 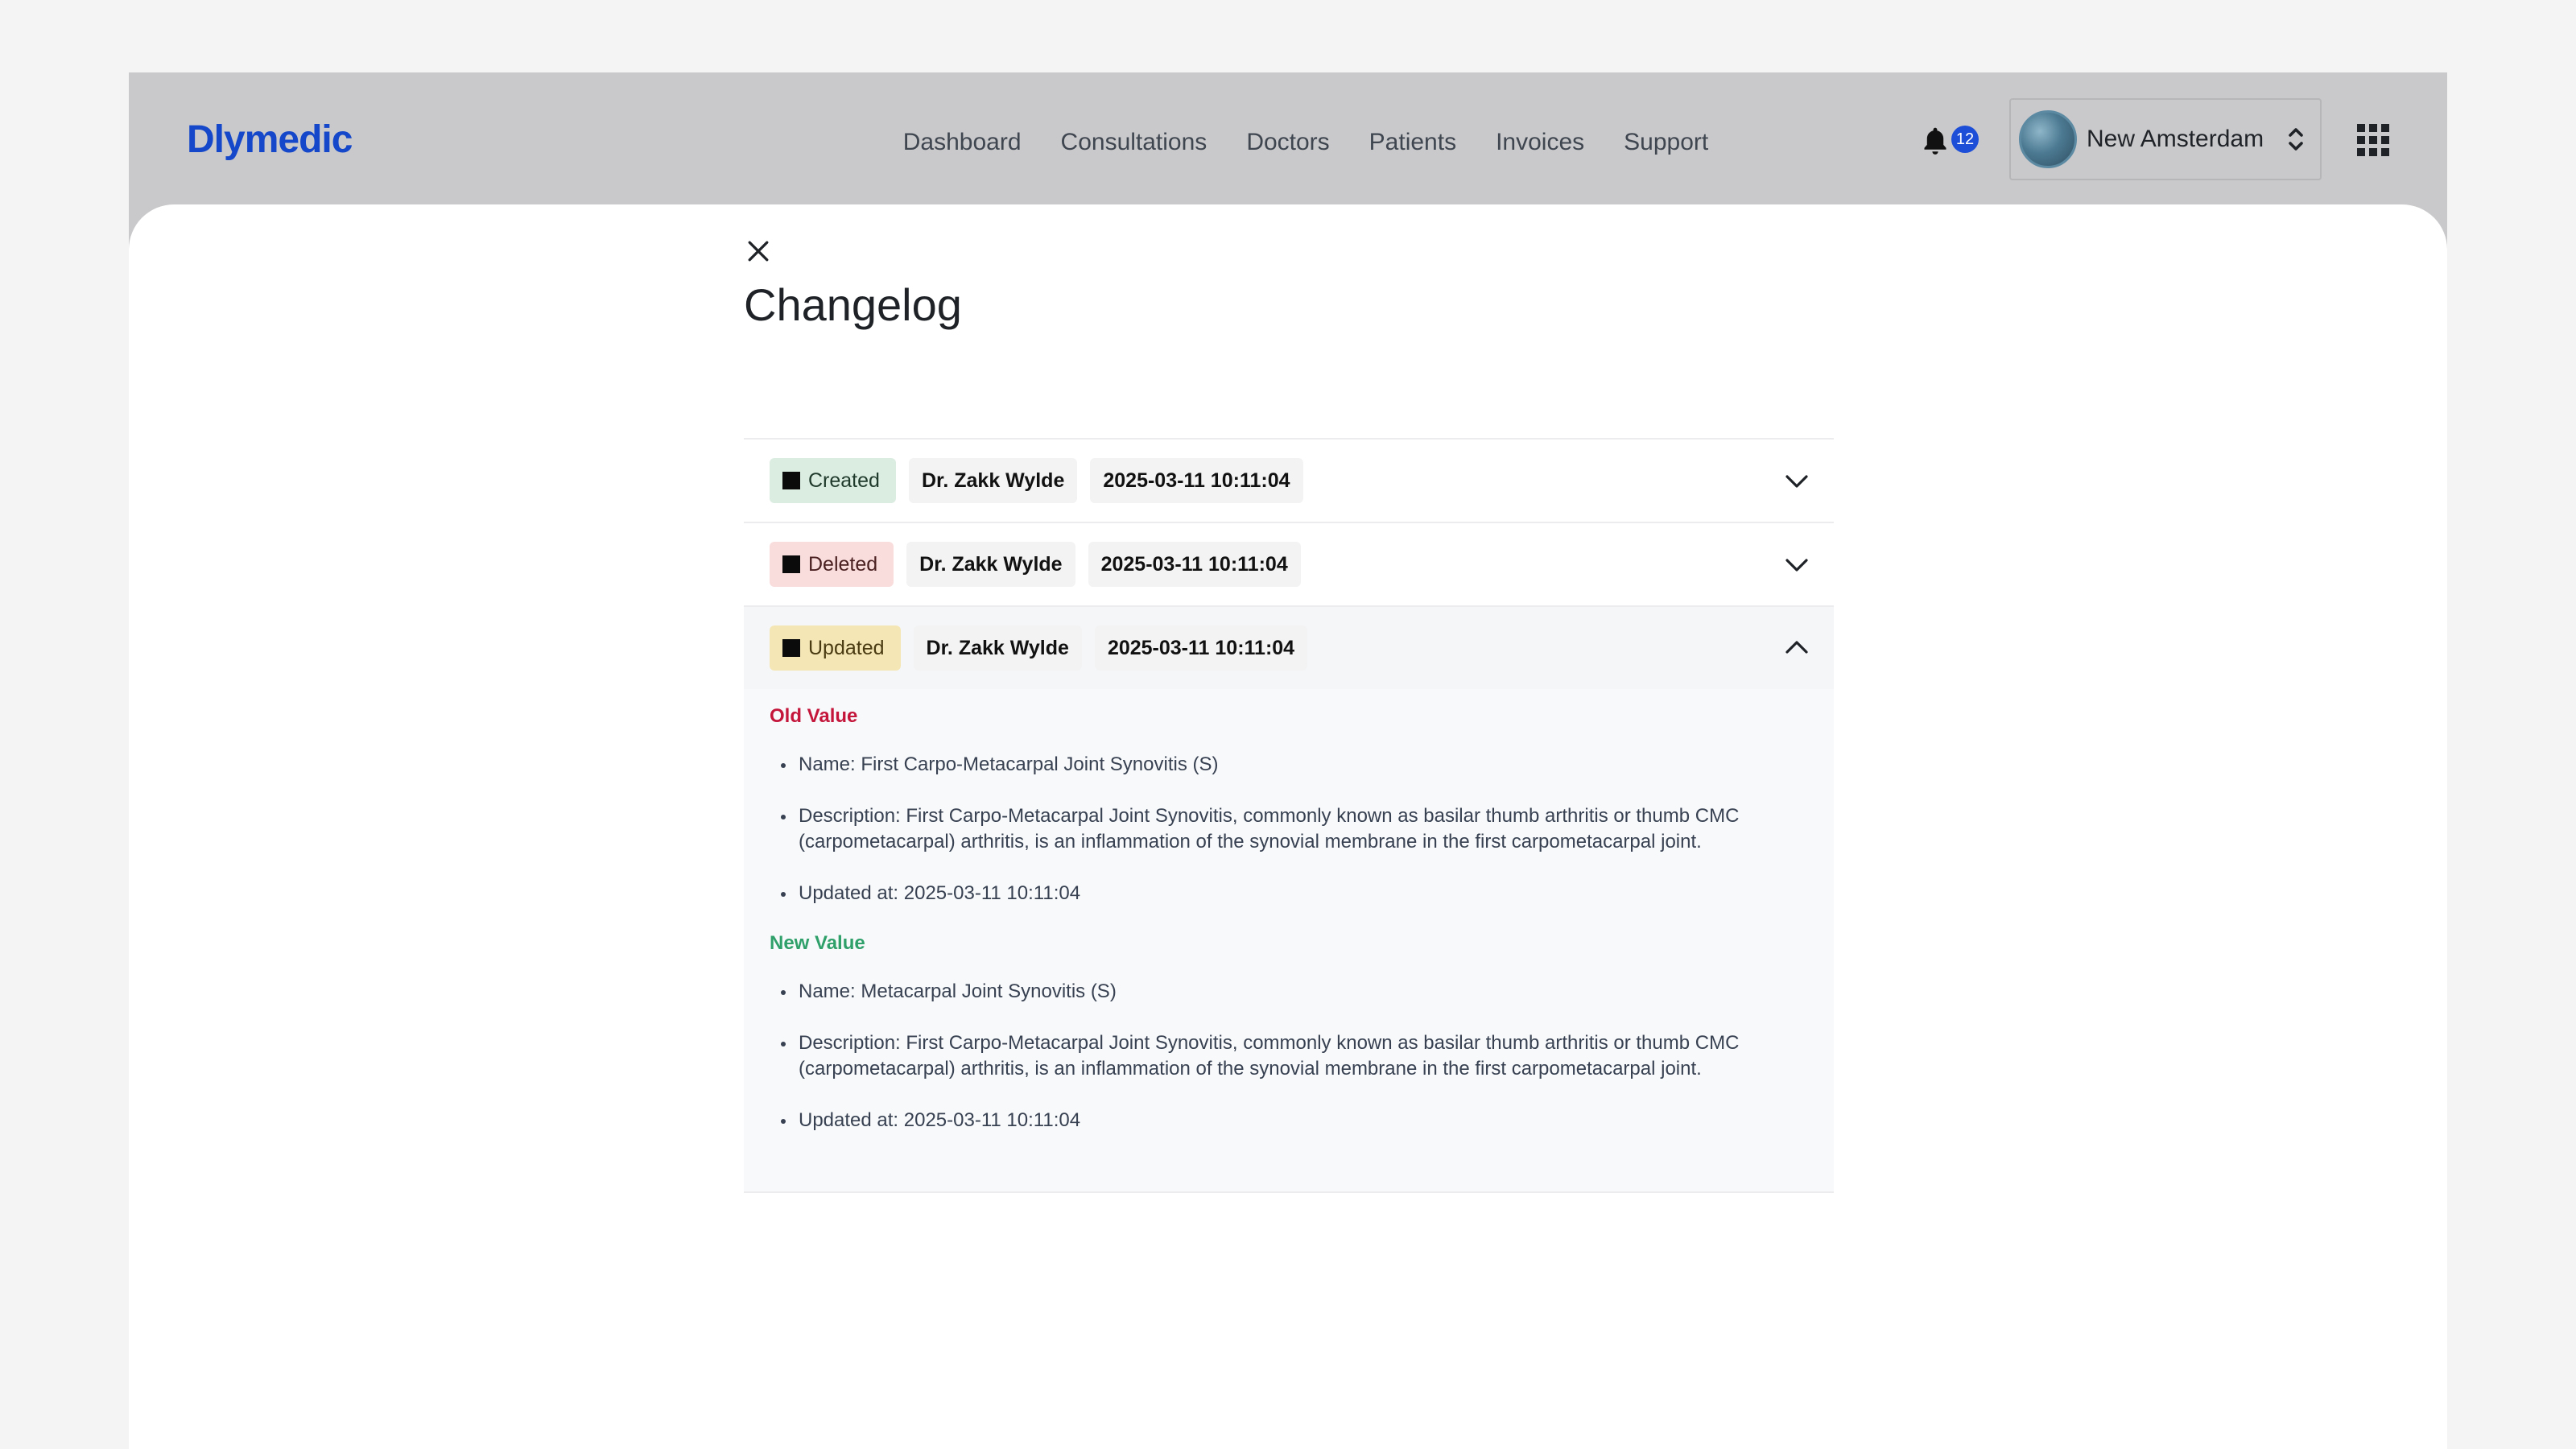 I want to click on nav-consultations: Consultations, so click(x=1134, y=142).